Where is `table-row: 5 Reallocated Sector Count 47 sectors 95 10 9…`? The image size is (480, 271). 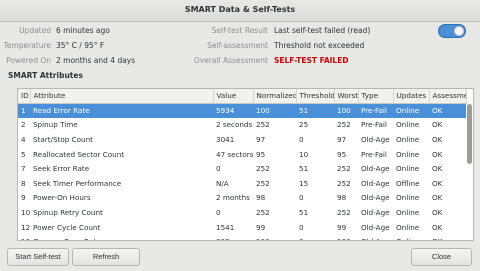 table-row: 5 Reallocated Sector Count 47 sectors 95 10 9… is located at coordinates (242, 154).